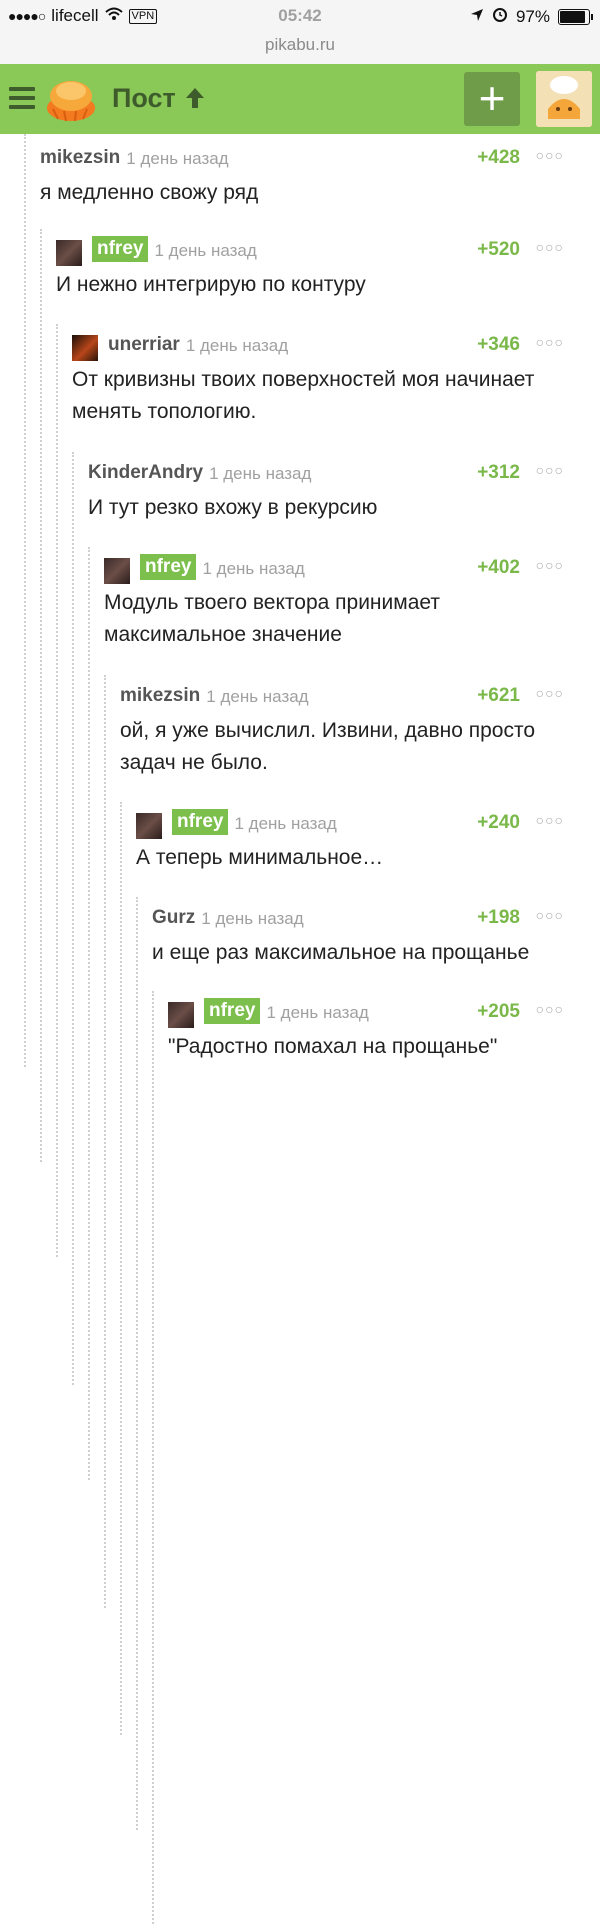 The width and height of the screenshot is (600, 1924). Describe the element at coordinates (328, 251) in the screenshot. I see `comment-header: nfrey 1 день назад +520 ○○○` at that location.